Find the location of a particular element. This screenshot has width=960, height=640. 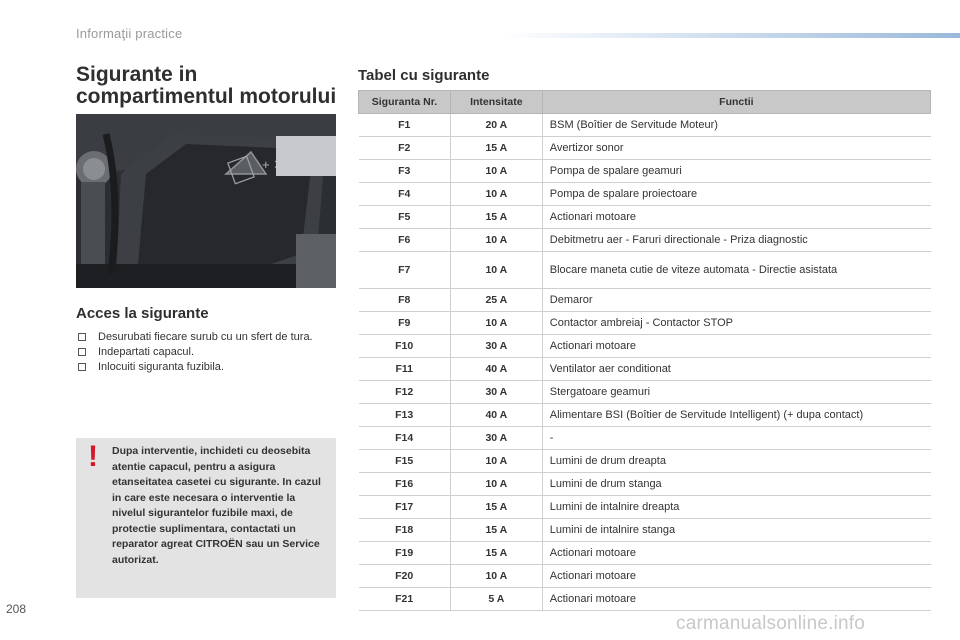

table-row: F14 30 A- is located at coordinates (644, 438).